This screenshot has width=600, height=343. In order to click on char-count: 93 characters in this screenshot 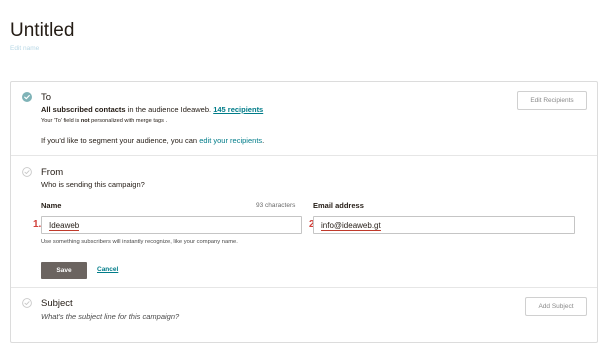, I will do `click(276, 205)`.